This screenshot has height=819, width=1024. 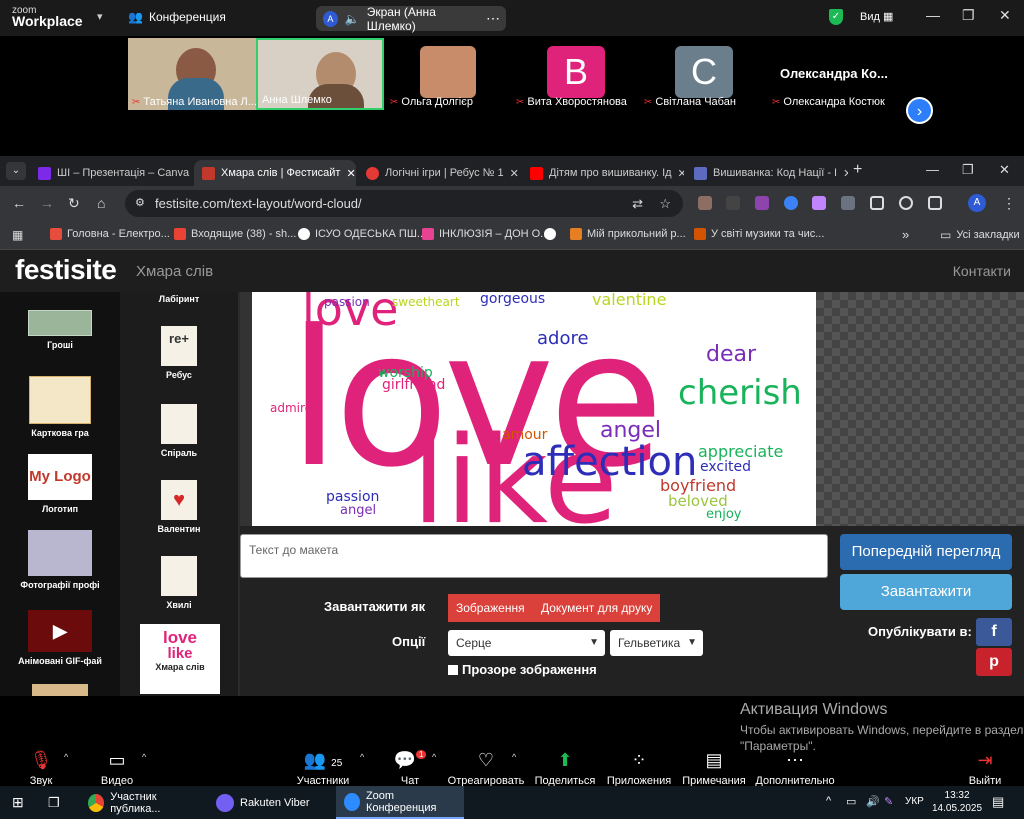 What do you see at coordinates (888, 801) in the screenshot?
I see `pen-icon: ✎` at bounding box center [888, 801].